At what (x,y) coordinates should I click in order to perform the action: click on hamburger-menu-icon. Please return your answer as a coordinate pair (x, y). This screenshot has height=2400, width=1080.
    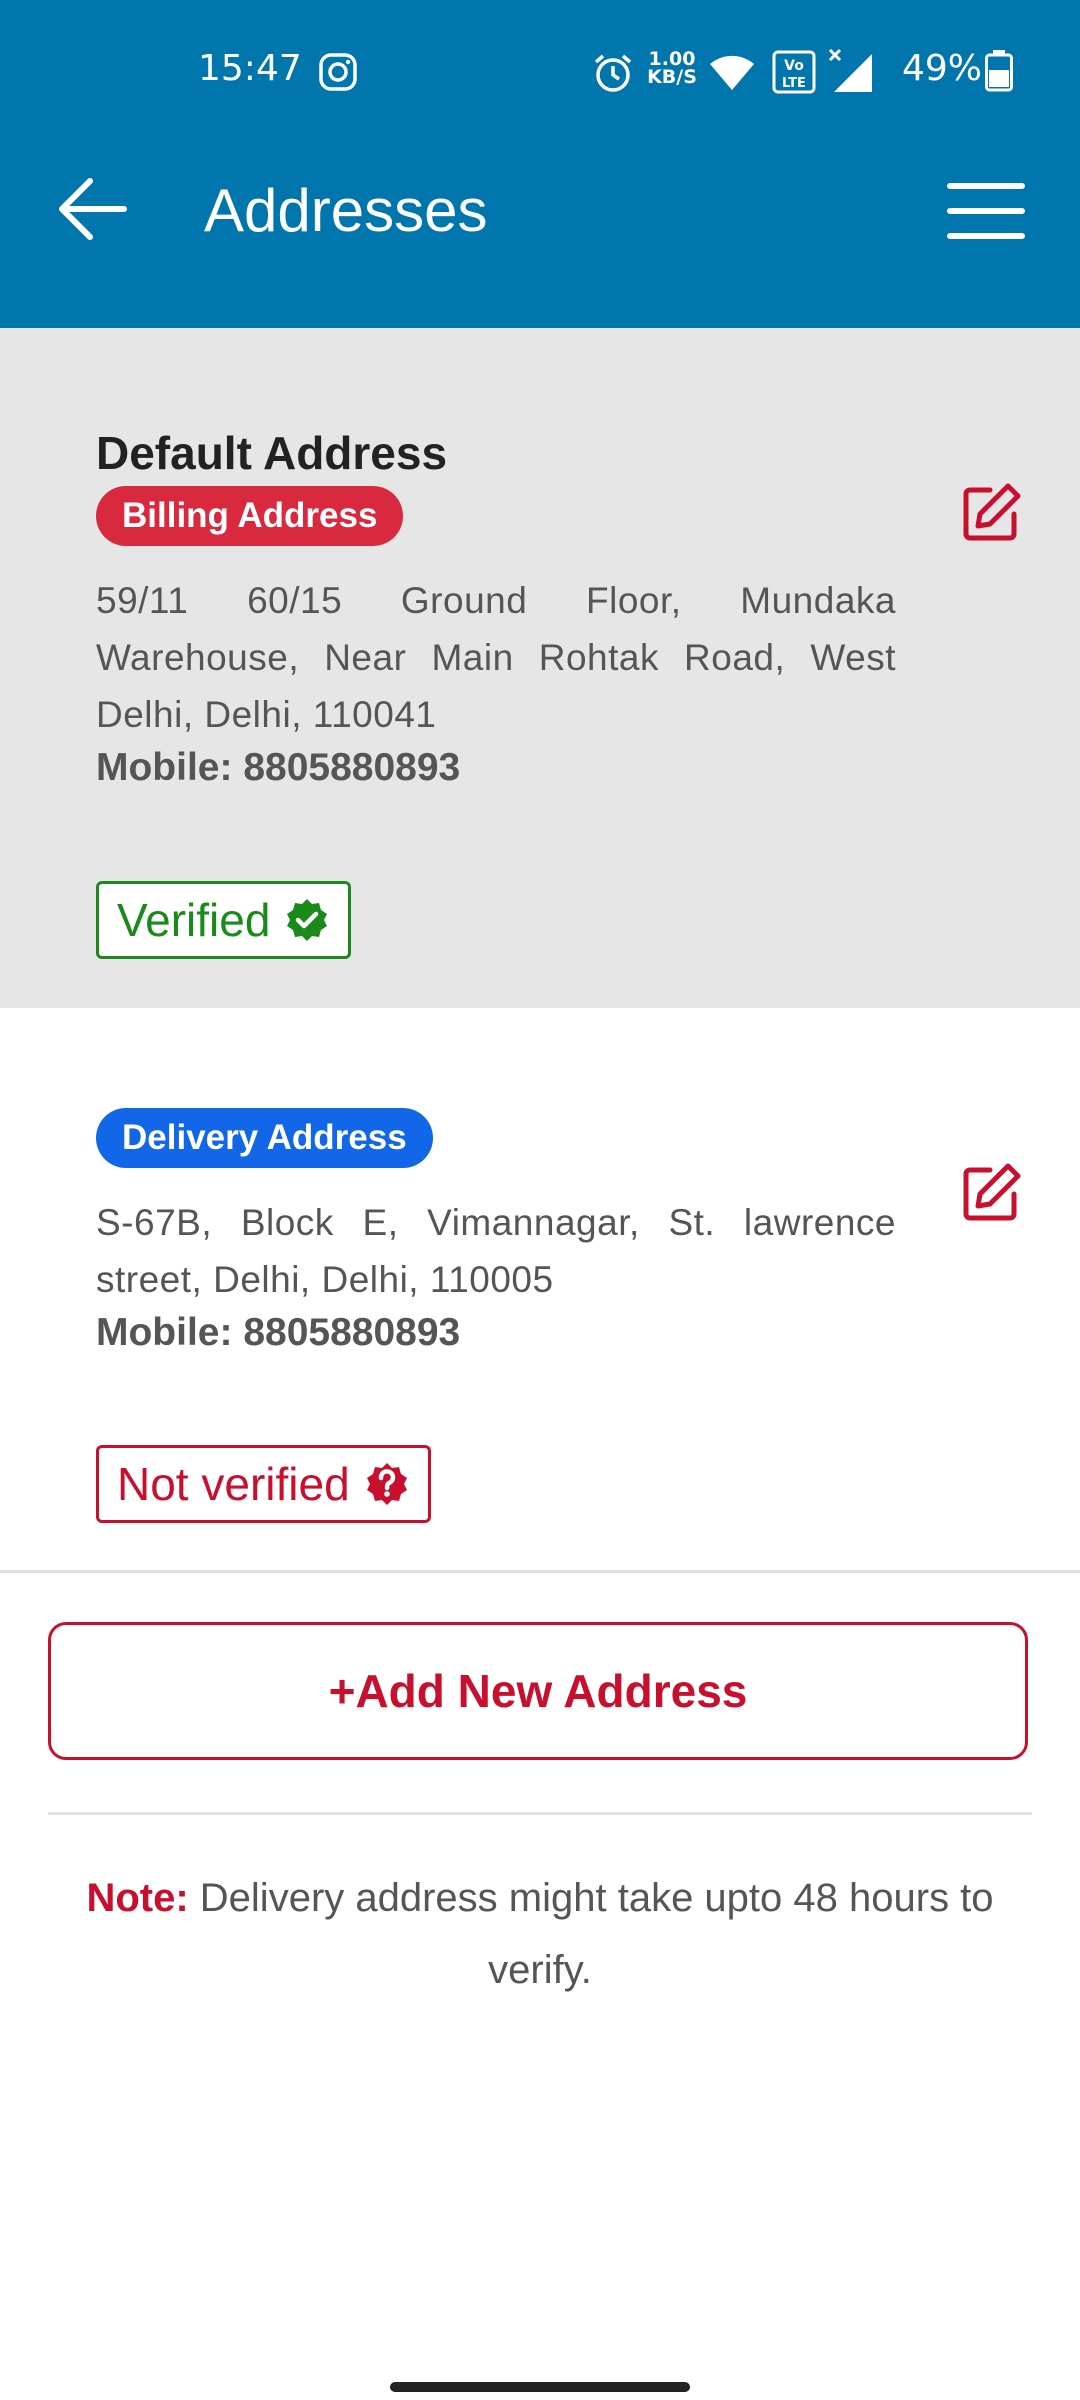
    Looking at the image, I should click on (986, 211).